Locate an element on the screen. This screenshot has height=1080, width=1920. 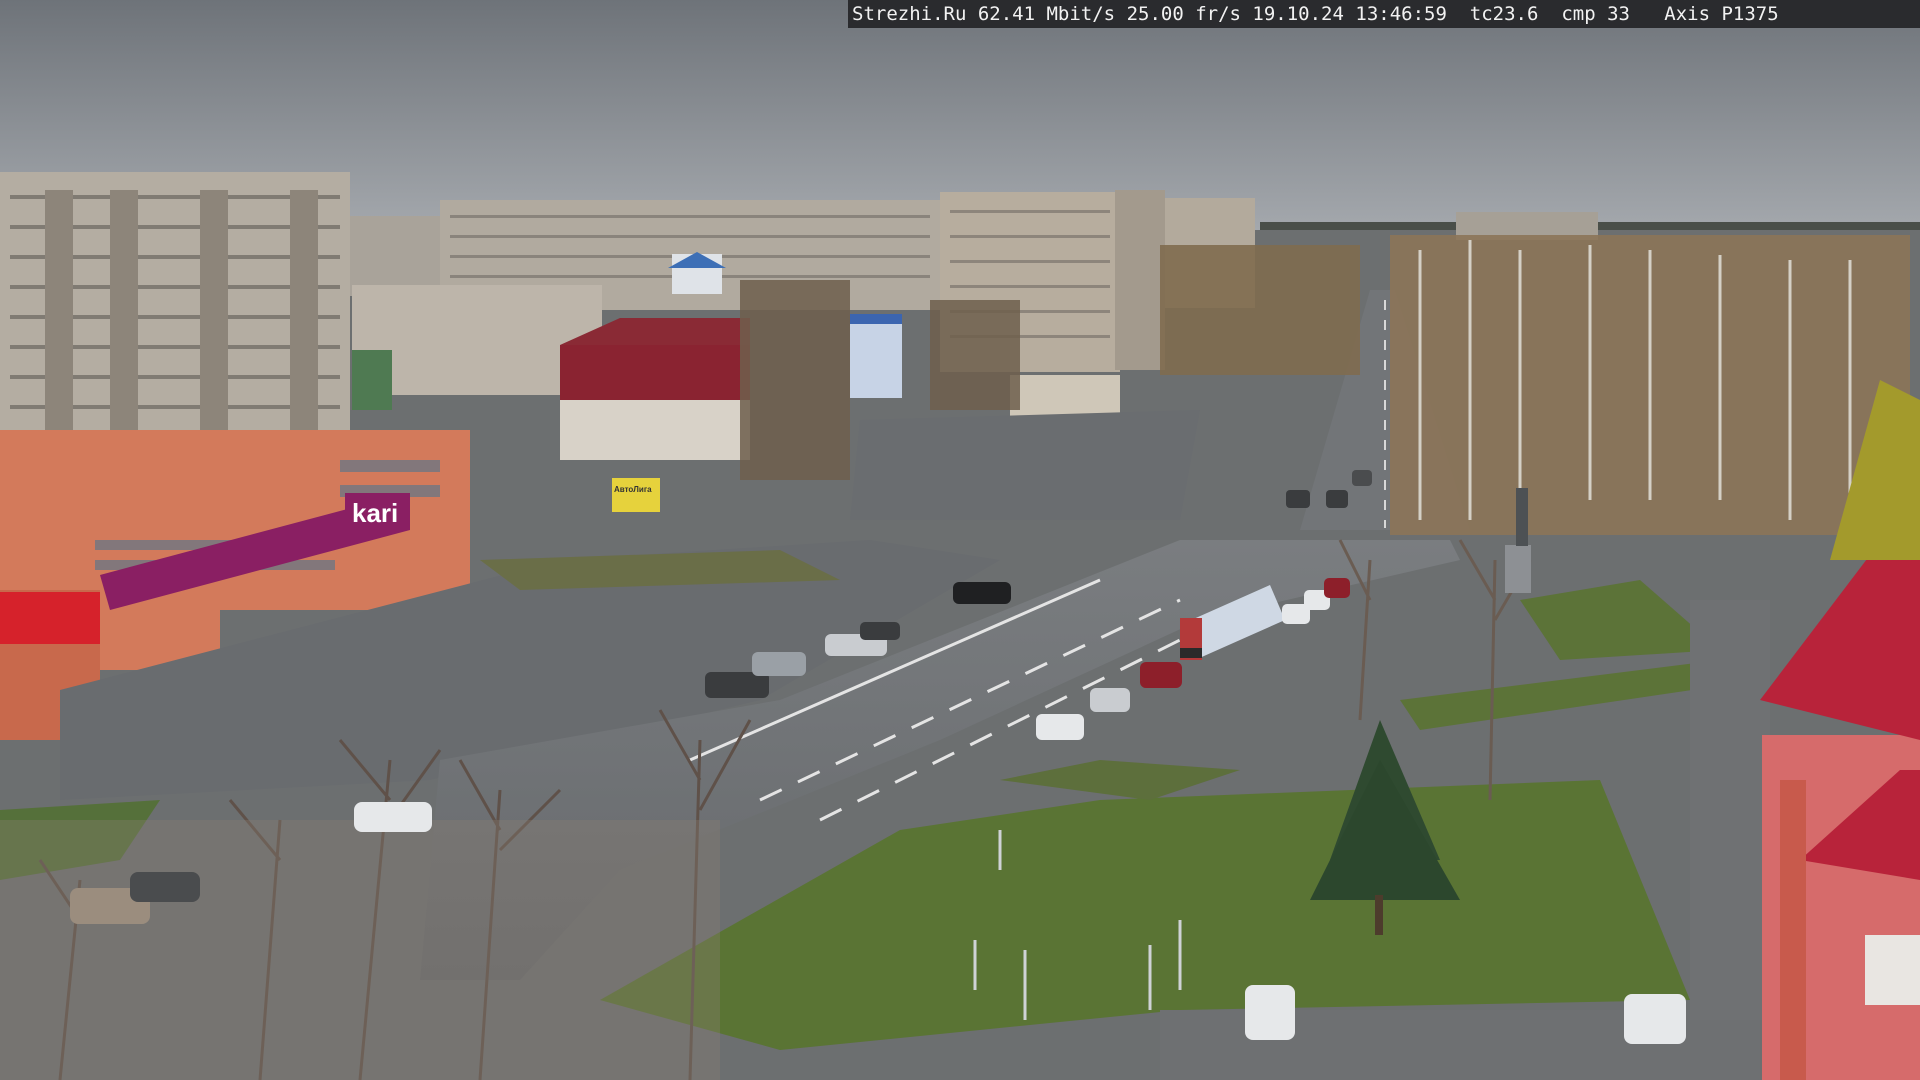
osd-framerate: 25.00 fr/s is located at coordinates (1183, 14).